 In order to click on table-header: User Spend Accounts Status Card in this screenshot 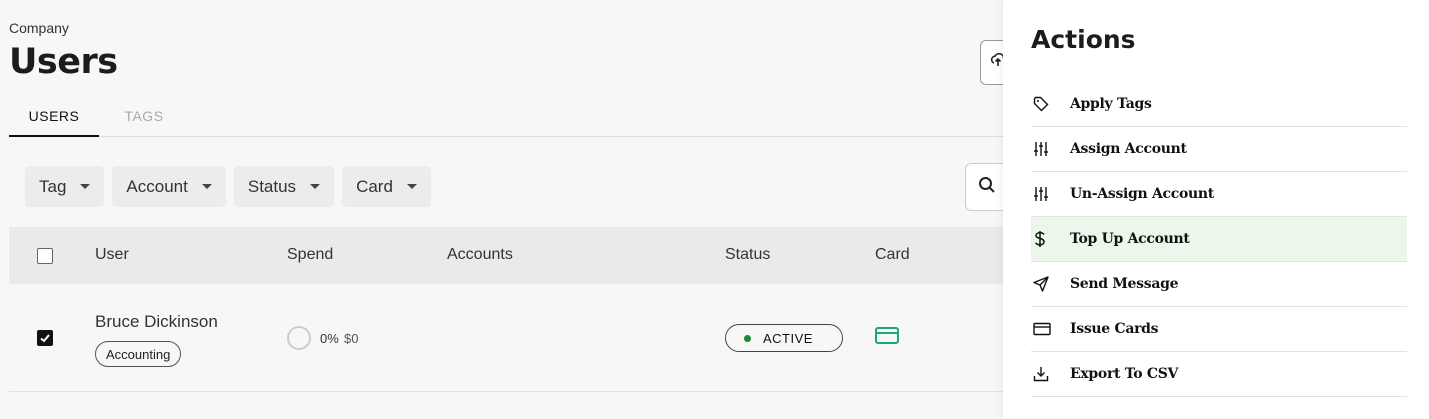, I will do `click(506, 255)`.